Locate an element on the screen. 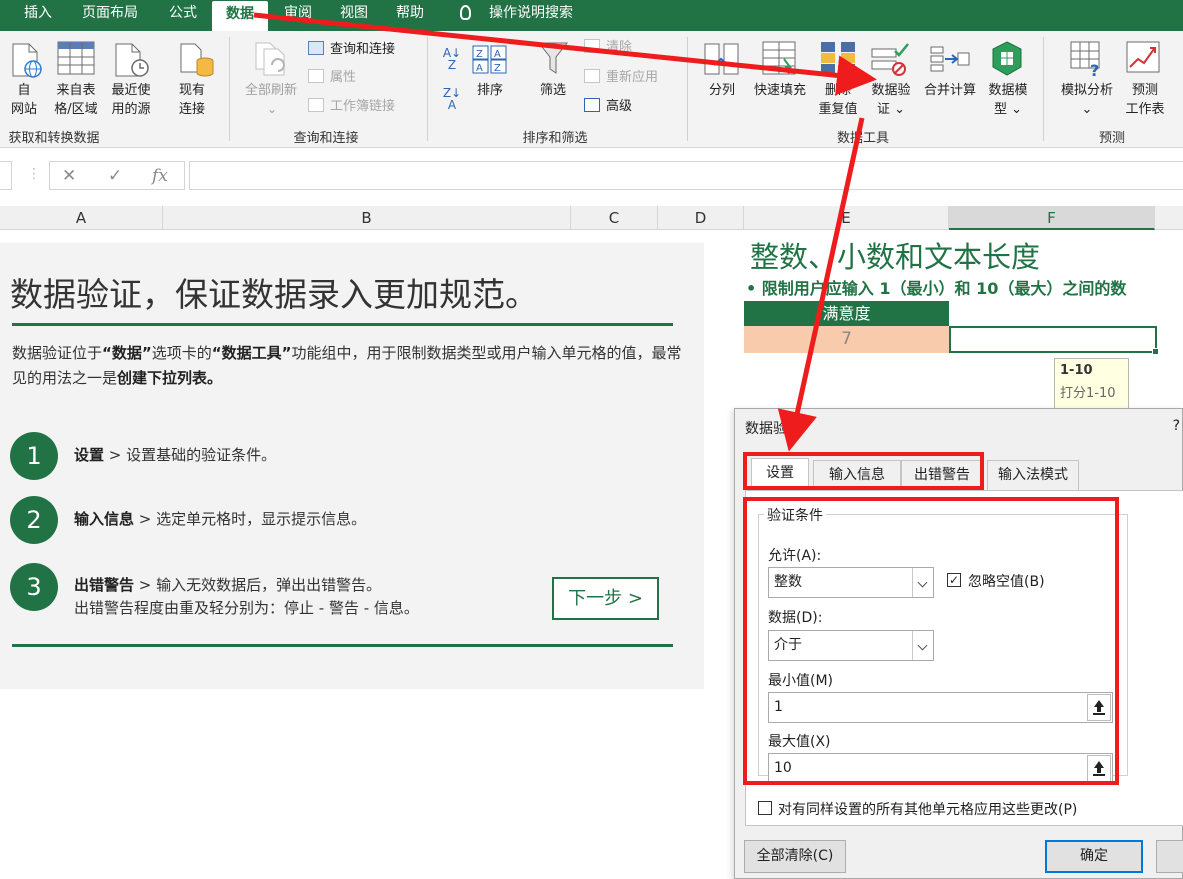 The width and height of the screenshot is (1183, 879). queries-connections-button: 查询和连接 is located at coordinates (351, 50).